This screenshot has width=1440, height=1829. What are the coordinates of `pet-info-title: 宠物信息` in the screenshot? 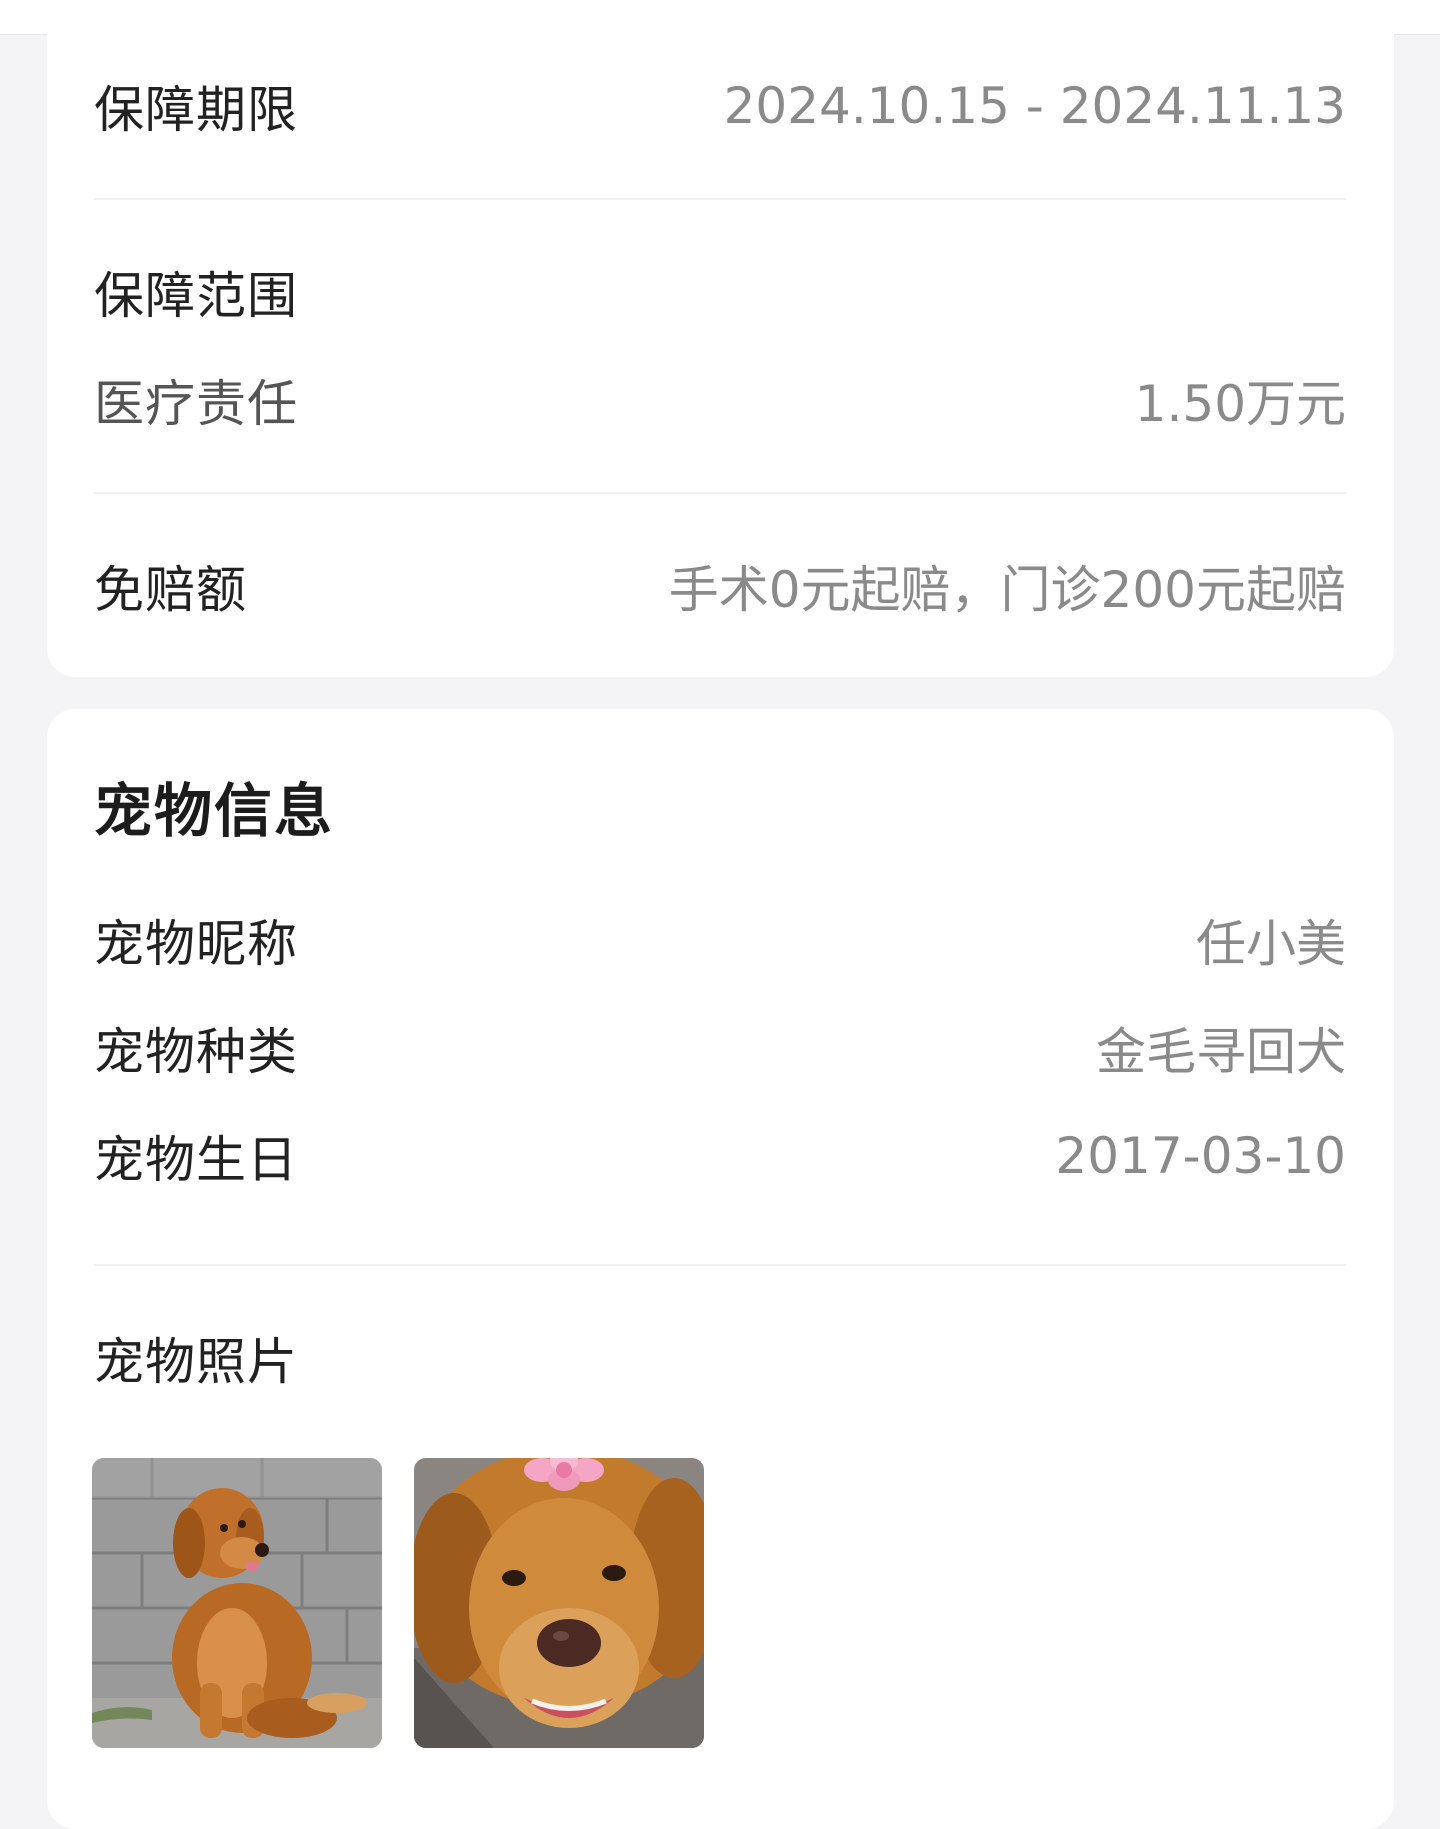 It's located at (214, 811).